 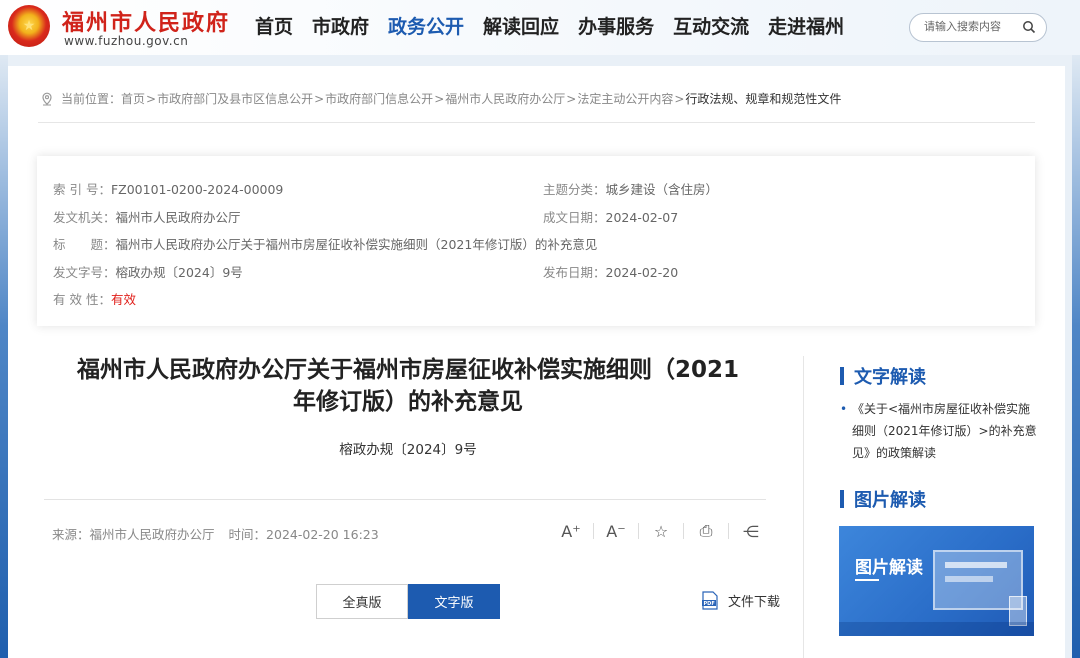 What do you see at coordinates (574, 217) in the screenshot?
I see `meta-created-label: 成文日期：` at bounding box center [574, 217].